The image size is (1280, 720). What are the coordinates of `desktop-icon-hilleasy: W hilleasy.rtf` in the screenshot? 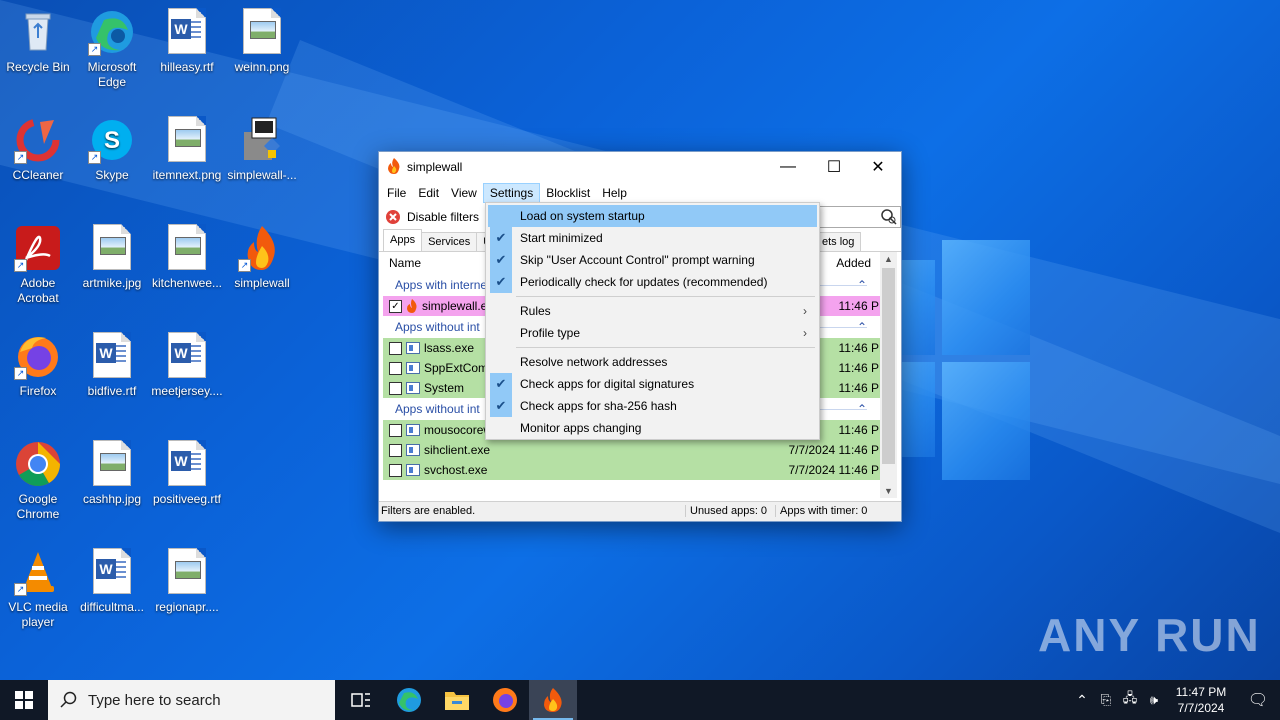 It's located at (187, 41).